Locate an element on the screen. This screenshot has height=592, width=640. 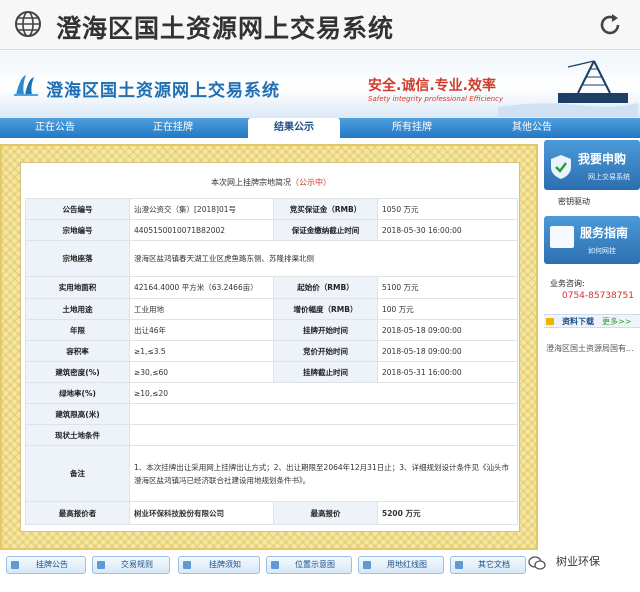
document-icon is located at coordinates (459, 565).